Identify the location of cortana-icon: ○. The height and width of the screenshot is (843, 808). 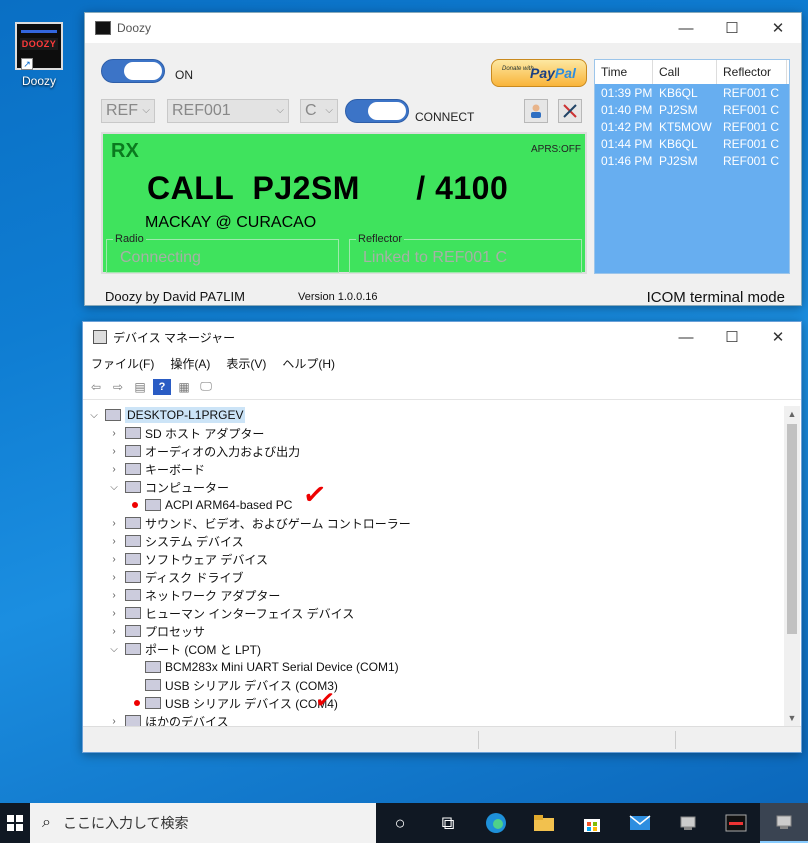
(400, 823).